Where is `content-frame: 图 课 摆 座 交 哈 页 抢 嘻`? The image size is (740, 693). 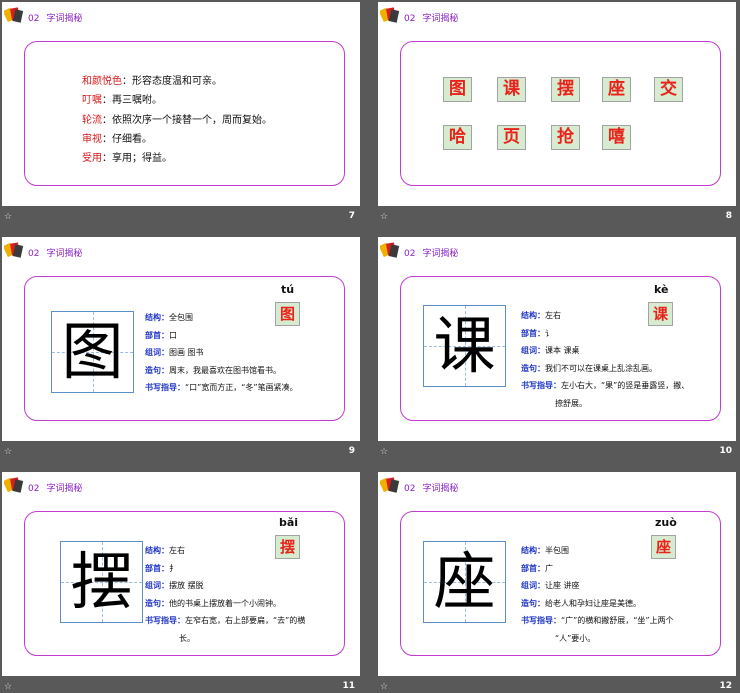 content-frame: 图 课 摆 座 交 哈 页 抢 嘻 is located at coordinates (560, 113).